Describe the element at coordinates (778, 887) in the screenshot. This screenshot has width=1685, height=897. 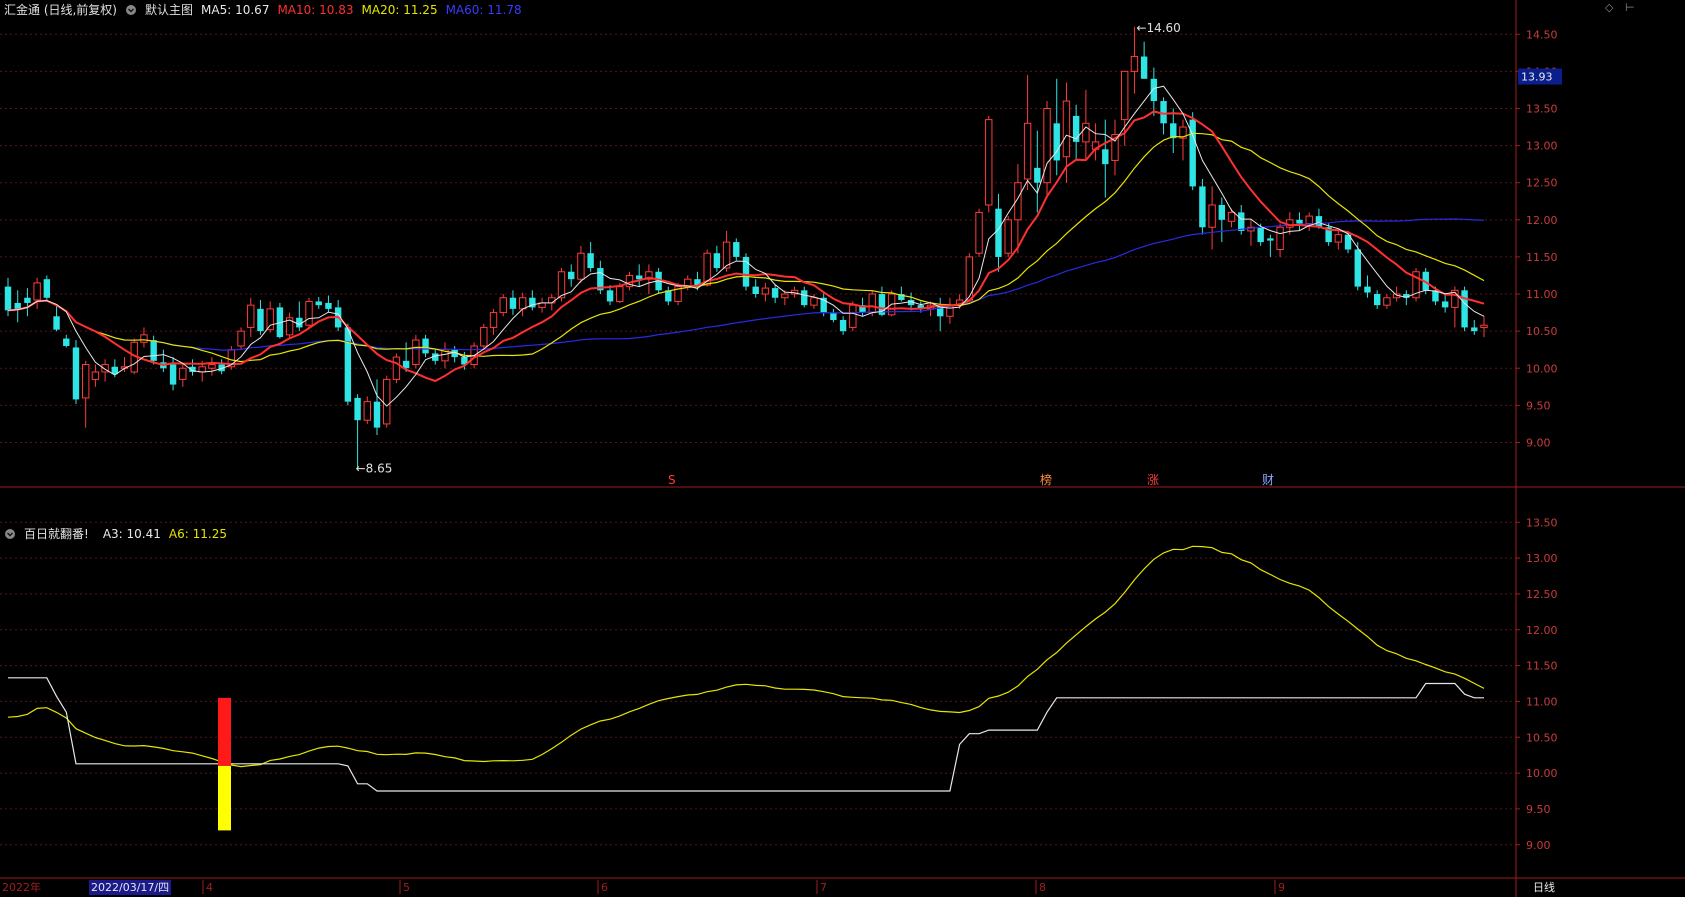
I see `date-axis: 2022年 2022/03/17/四 4 5 6 7 8 9 日线` at that location.